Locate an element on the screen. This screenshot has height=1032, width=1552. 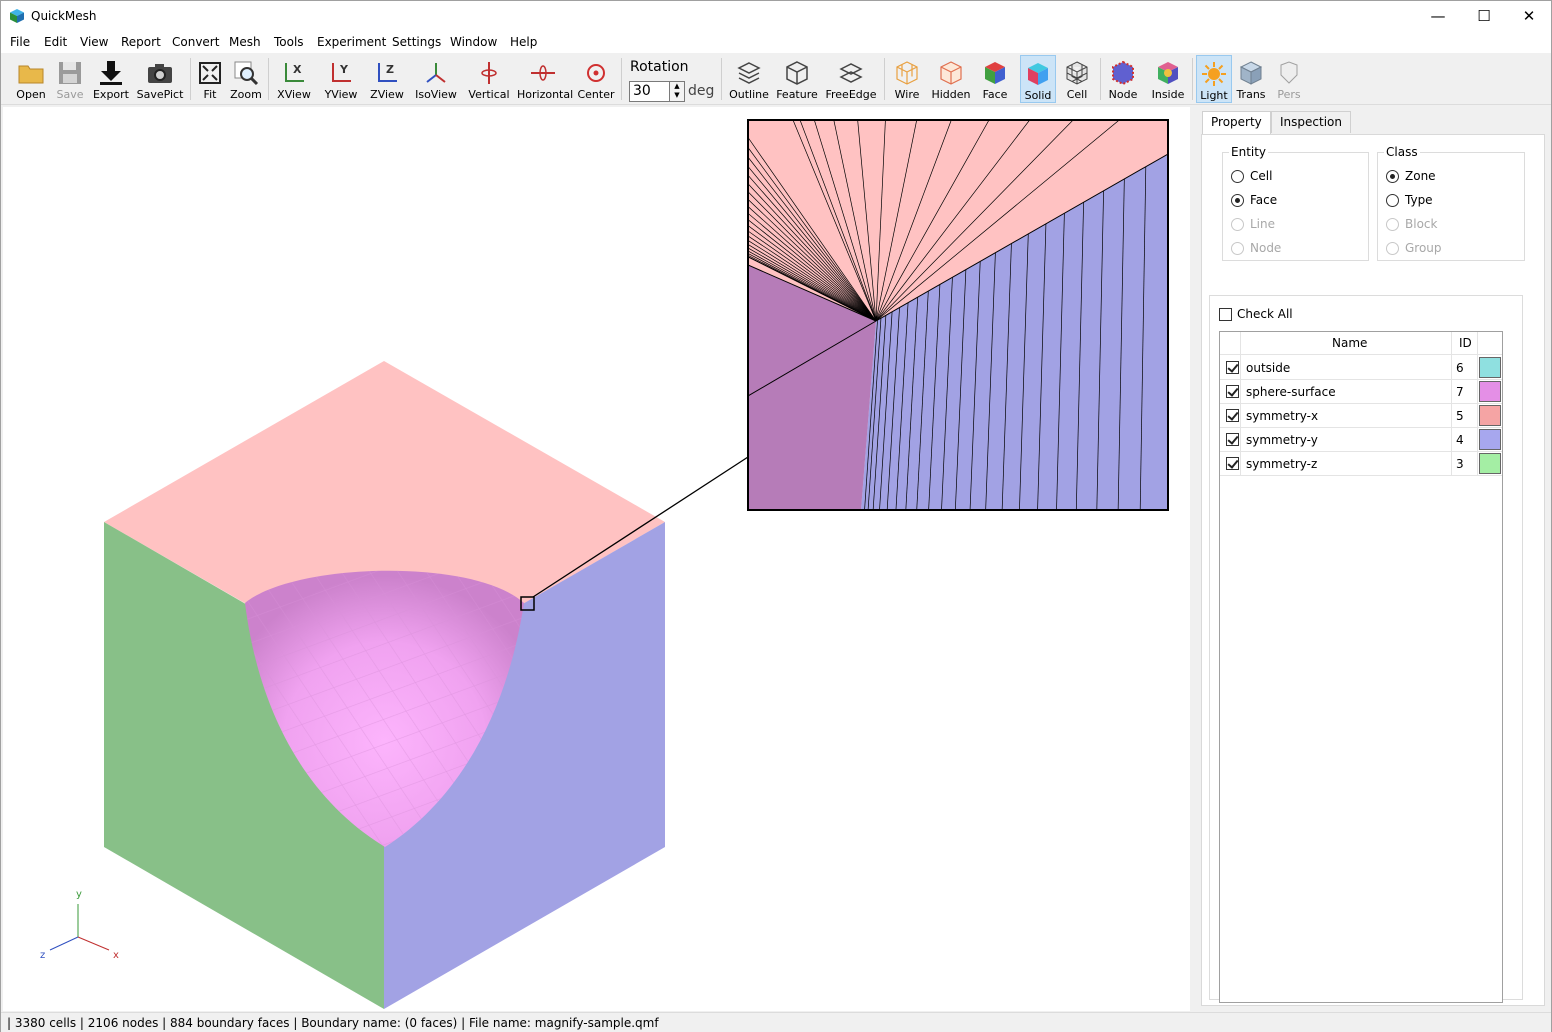
save-button: Save is located at coordinates (70, 79).